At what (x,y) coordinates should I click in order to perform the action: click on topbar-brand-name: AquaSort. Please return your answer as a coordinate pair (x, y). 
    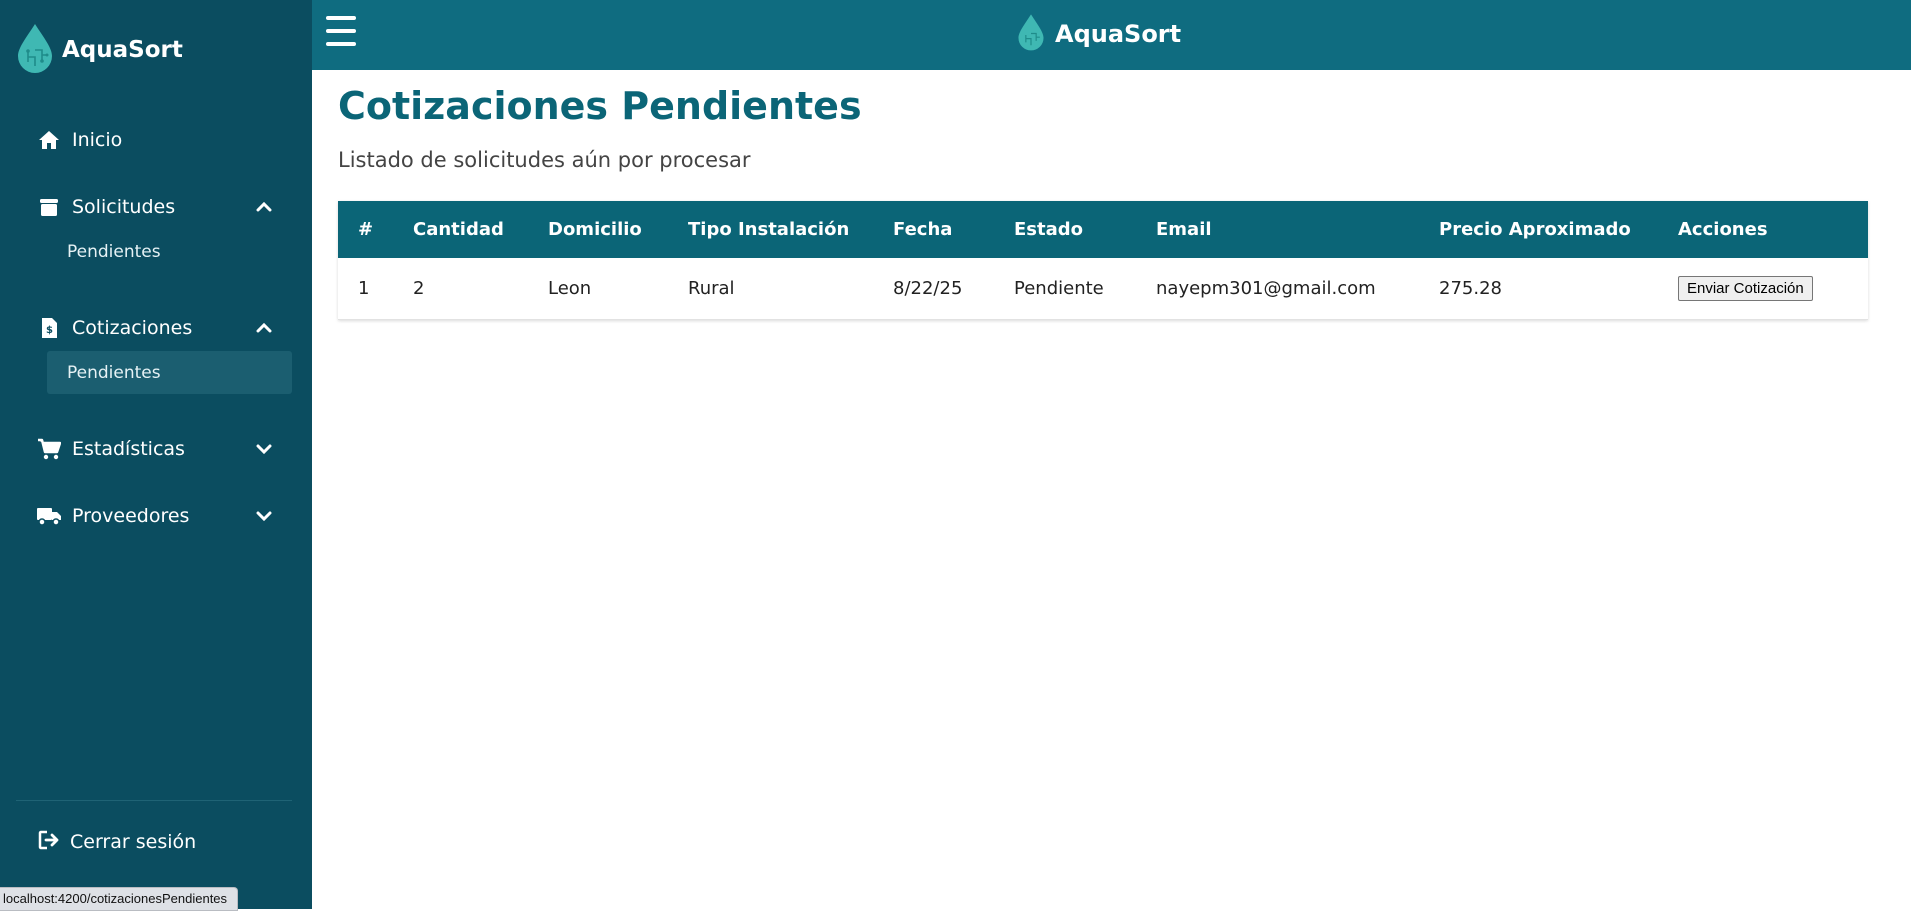
    Looking at the image, I should click on (1118, 34).